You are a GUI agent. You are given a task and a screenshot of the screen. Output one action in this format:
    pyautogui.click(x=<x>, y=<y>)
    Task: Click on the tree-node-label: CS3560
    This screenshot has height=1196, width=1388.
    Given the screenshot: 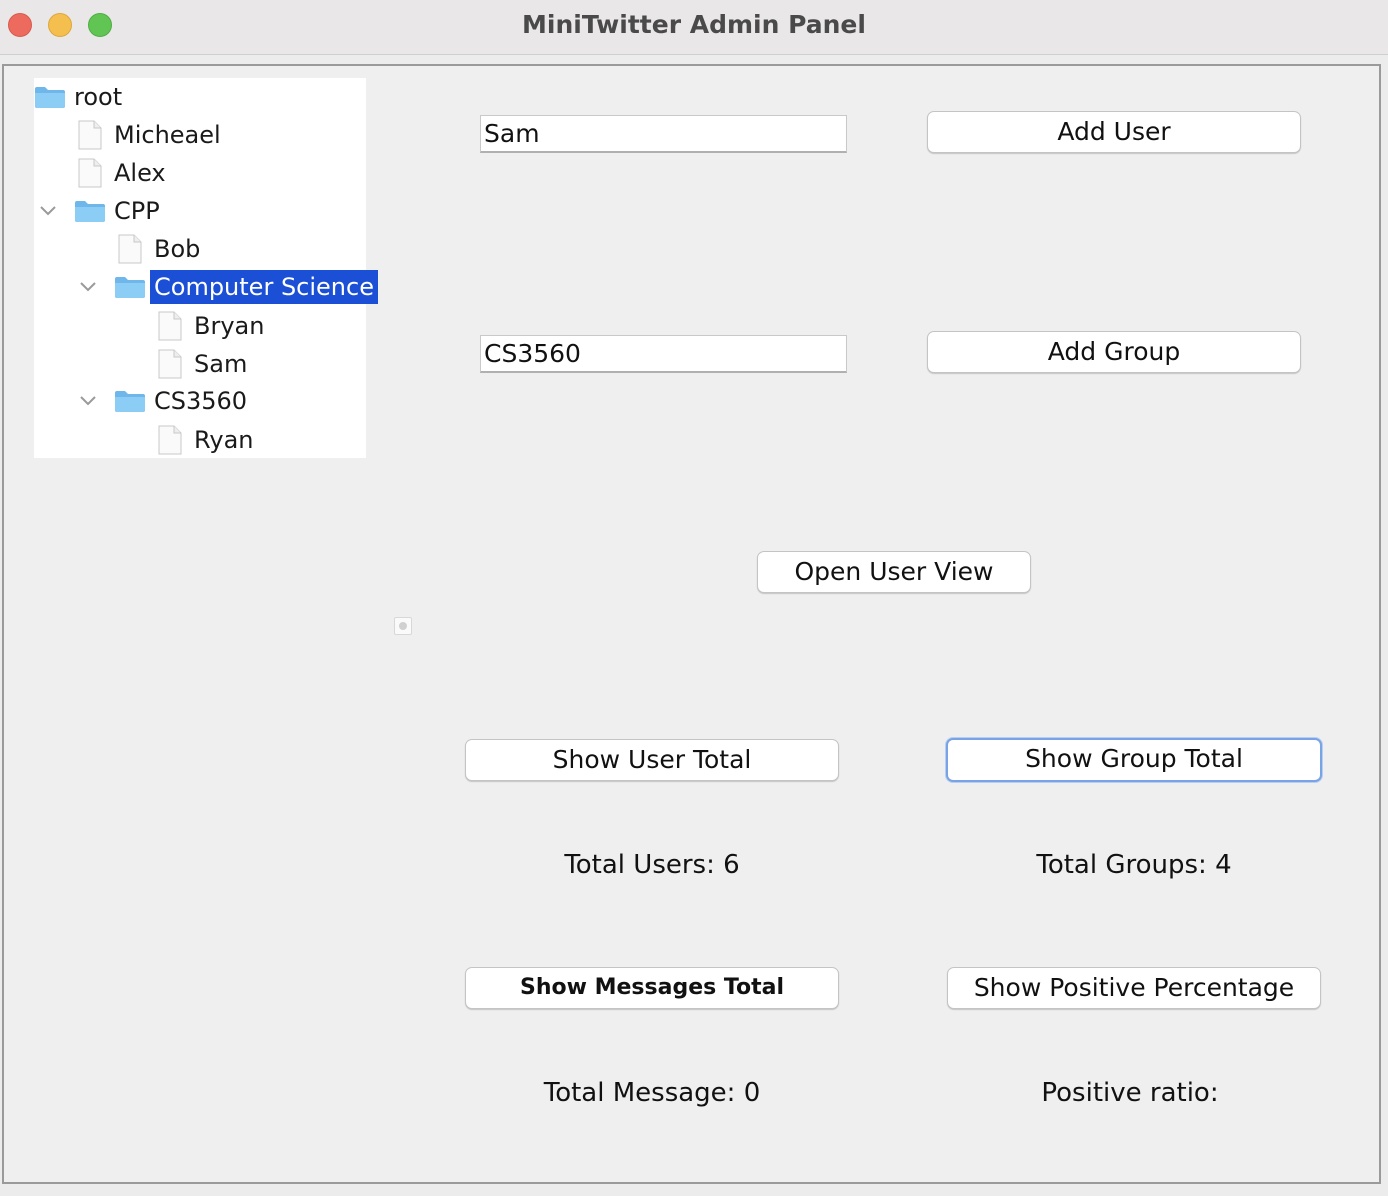 What is the action you would take?
    pyautogui.click(x=201, y=401)
    